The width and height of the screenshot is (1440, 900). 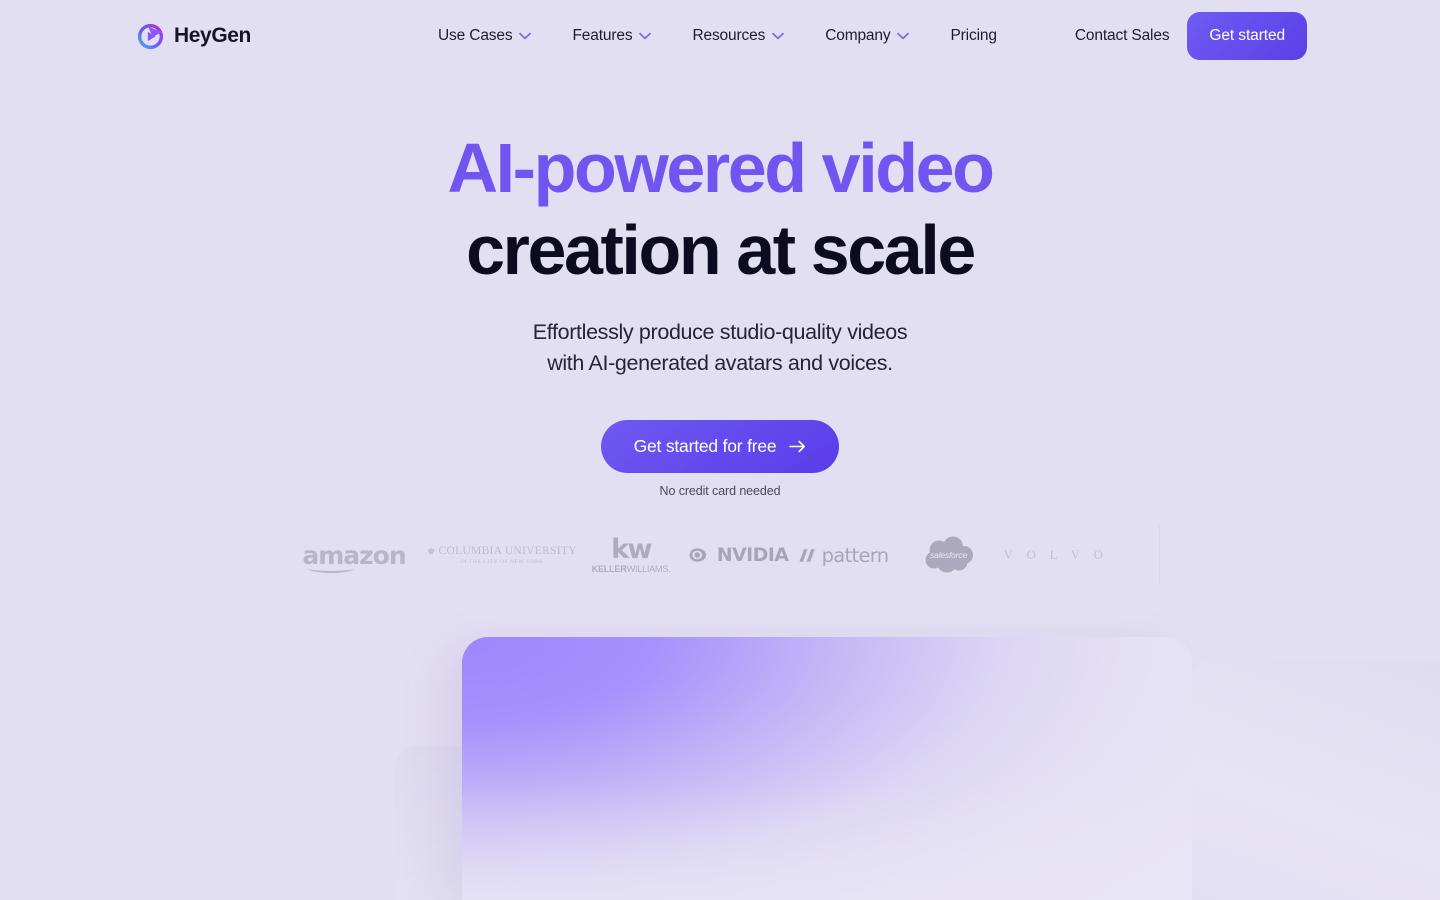 I want to click on logo-pattern-text: pattern, so click(x=855, y=555).